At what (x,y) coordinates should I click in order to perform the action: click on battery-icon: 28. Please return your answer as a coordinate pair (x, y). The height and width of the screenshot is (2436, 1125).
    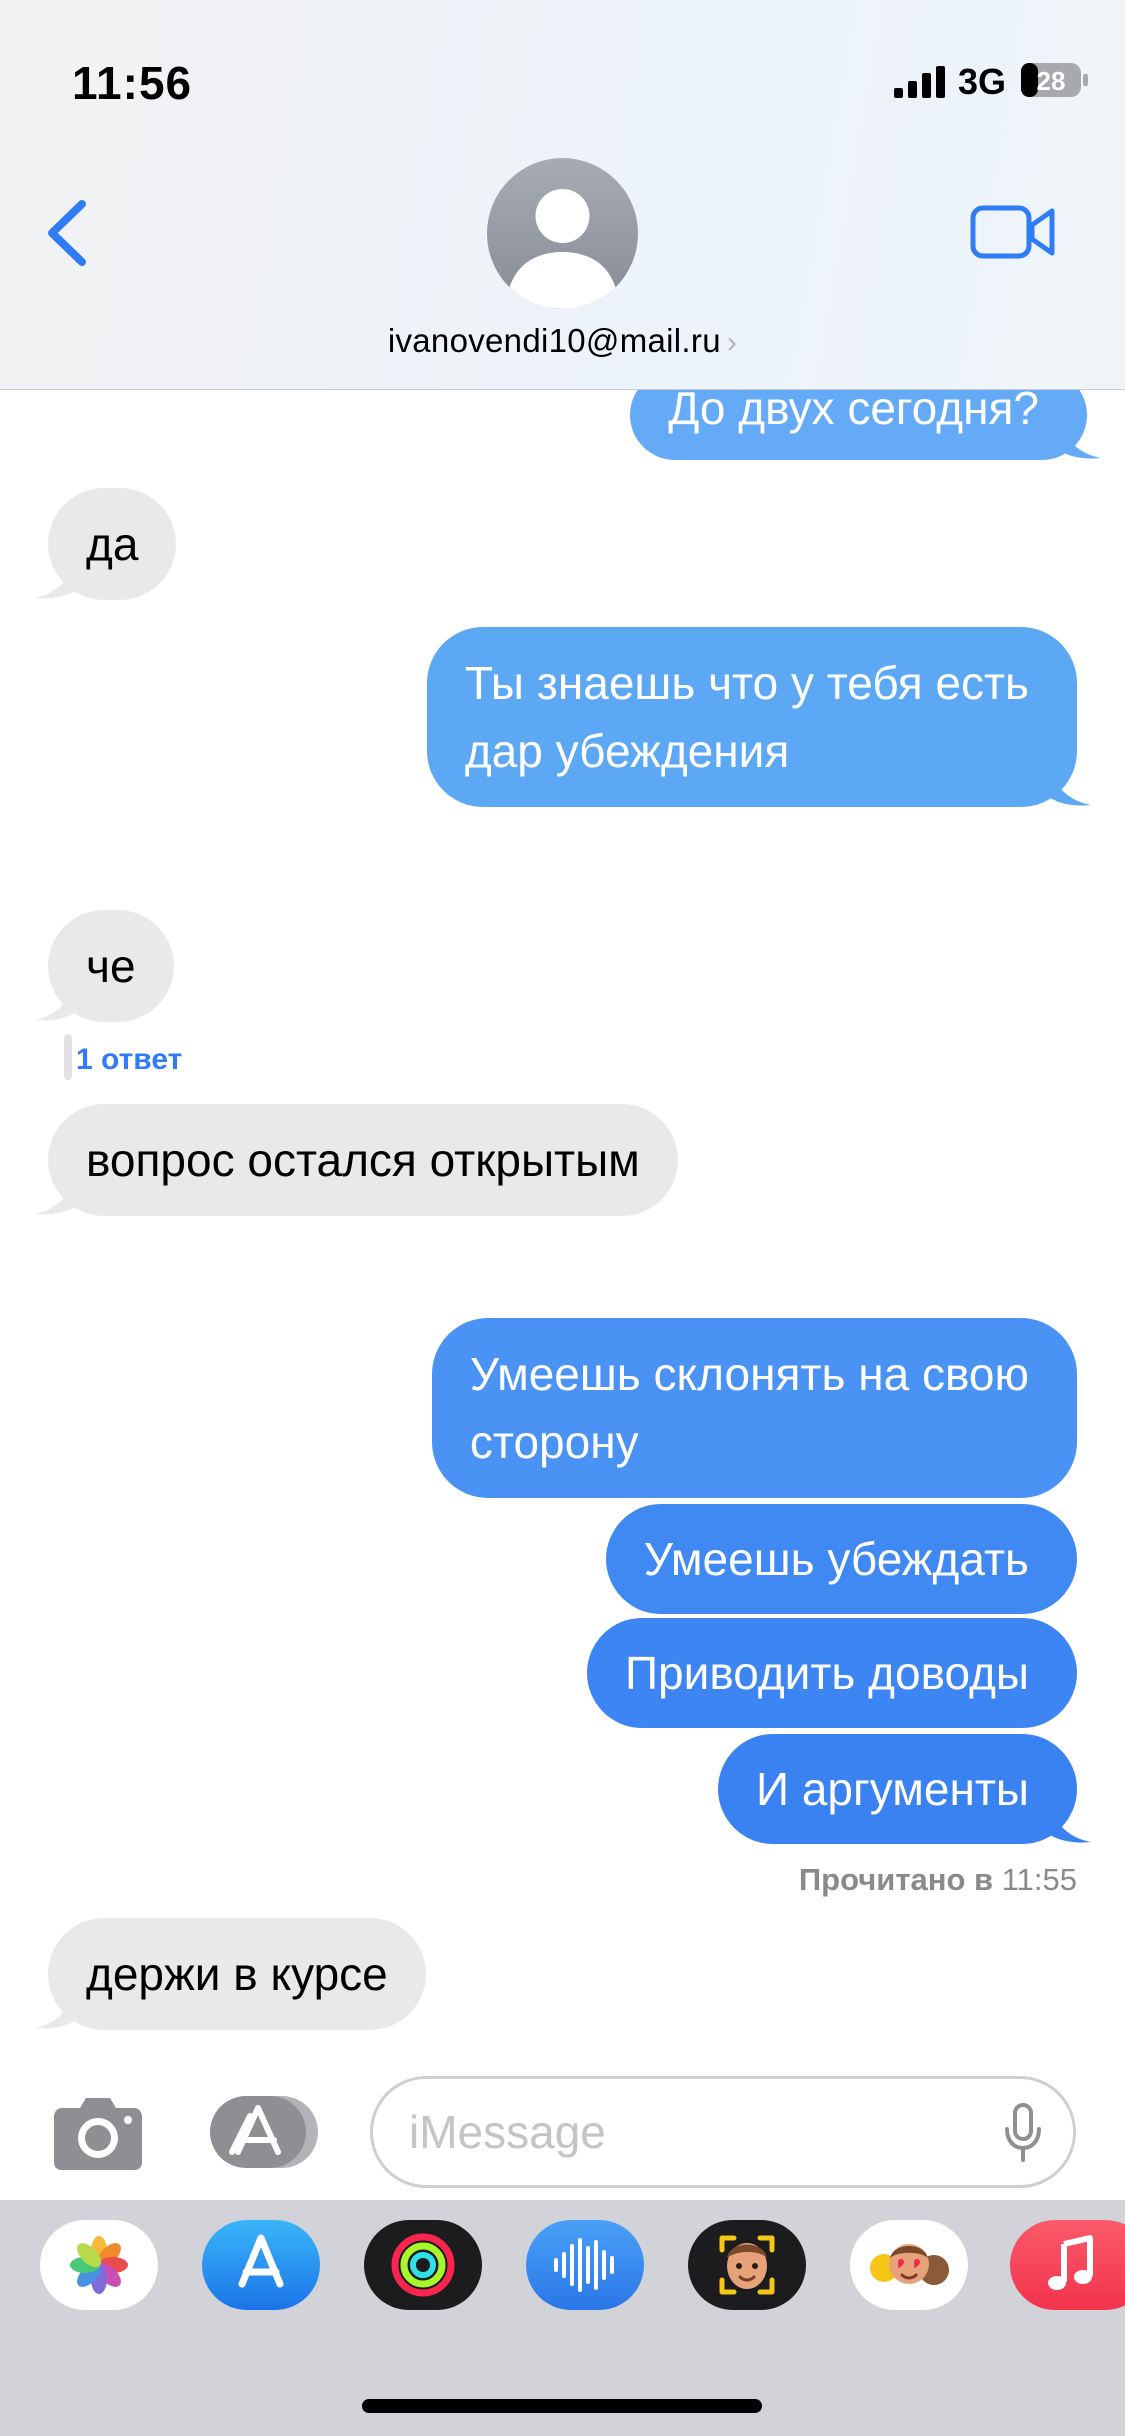
    Looking at the image, I should click on (1054, 80).